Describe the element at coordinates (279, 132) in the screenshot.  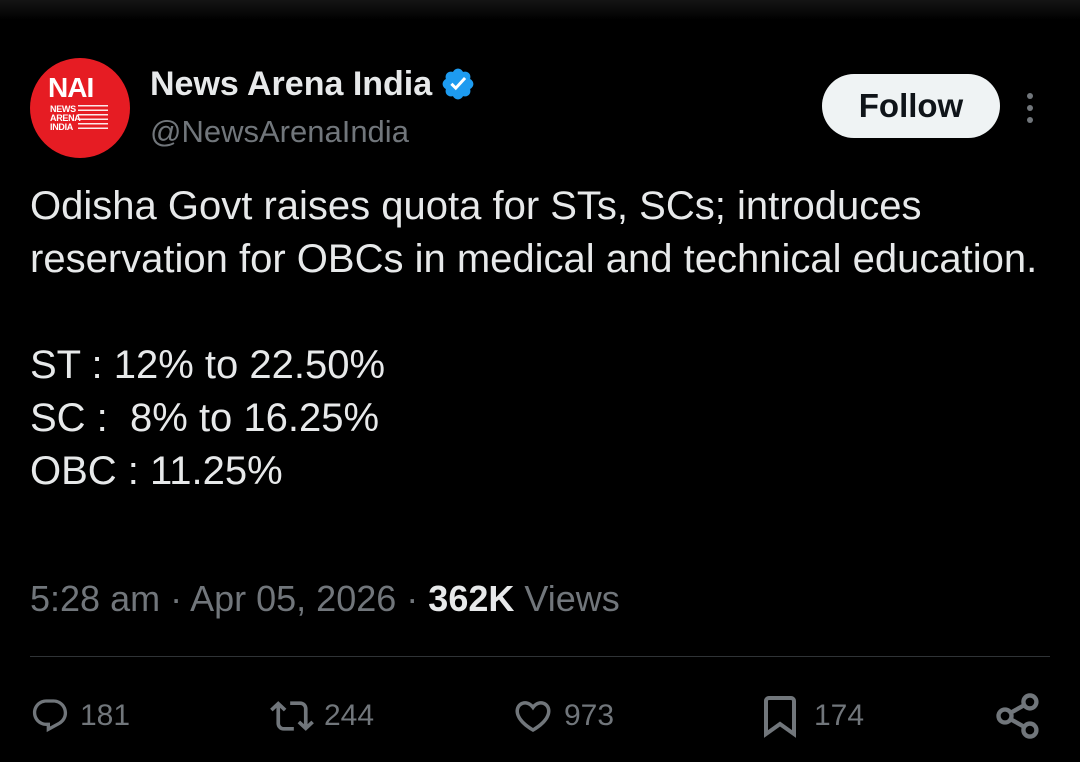
I see `account-handle: @NewsArenaIndia` at that location.